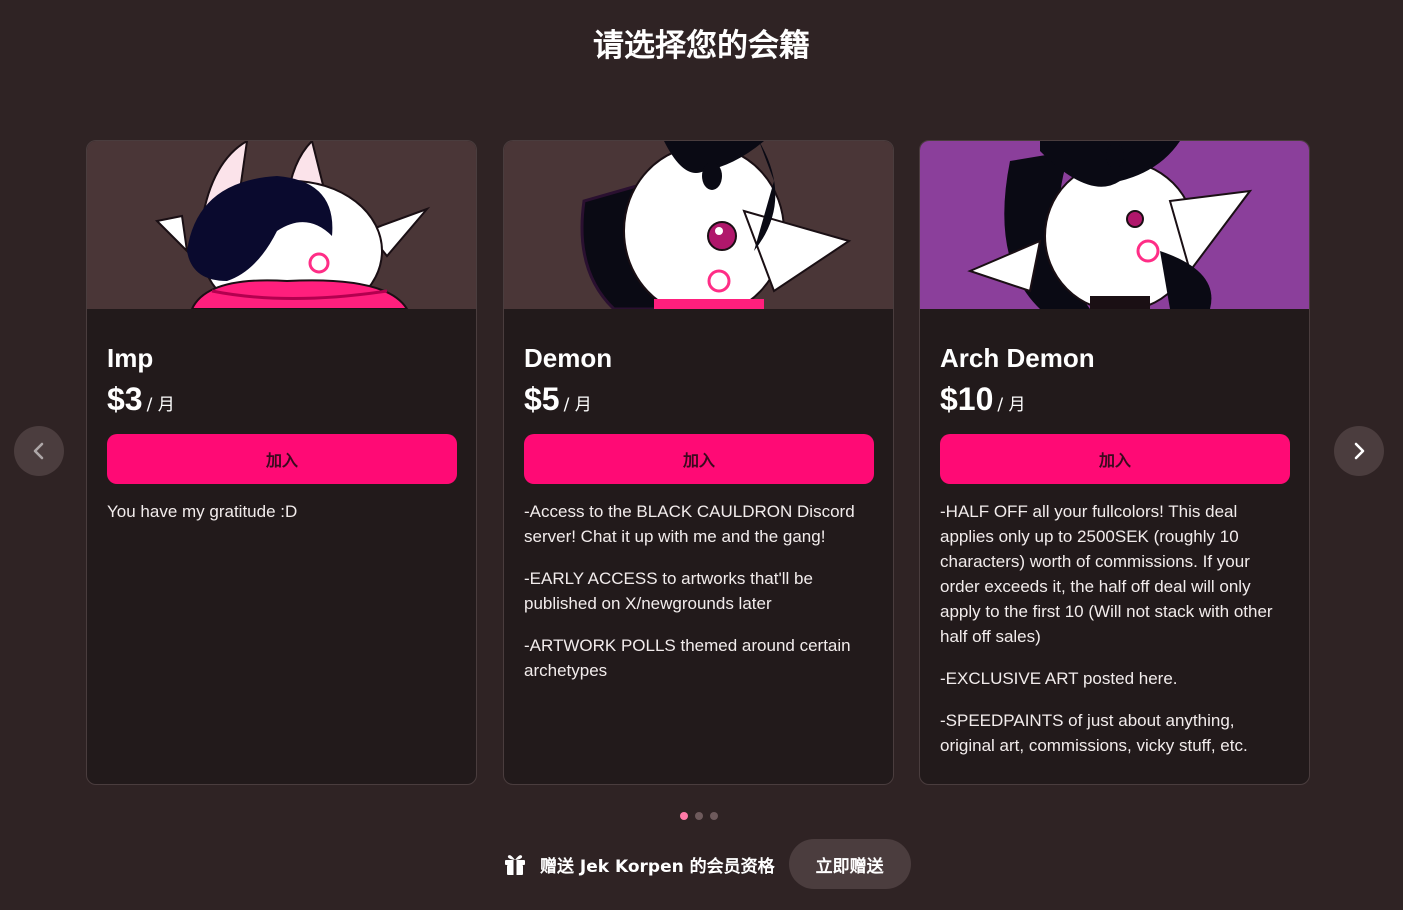 The height and width of the screenshot is (910, 1403). I want to click on chevron-left-icon, so click(38, 451).